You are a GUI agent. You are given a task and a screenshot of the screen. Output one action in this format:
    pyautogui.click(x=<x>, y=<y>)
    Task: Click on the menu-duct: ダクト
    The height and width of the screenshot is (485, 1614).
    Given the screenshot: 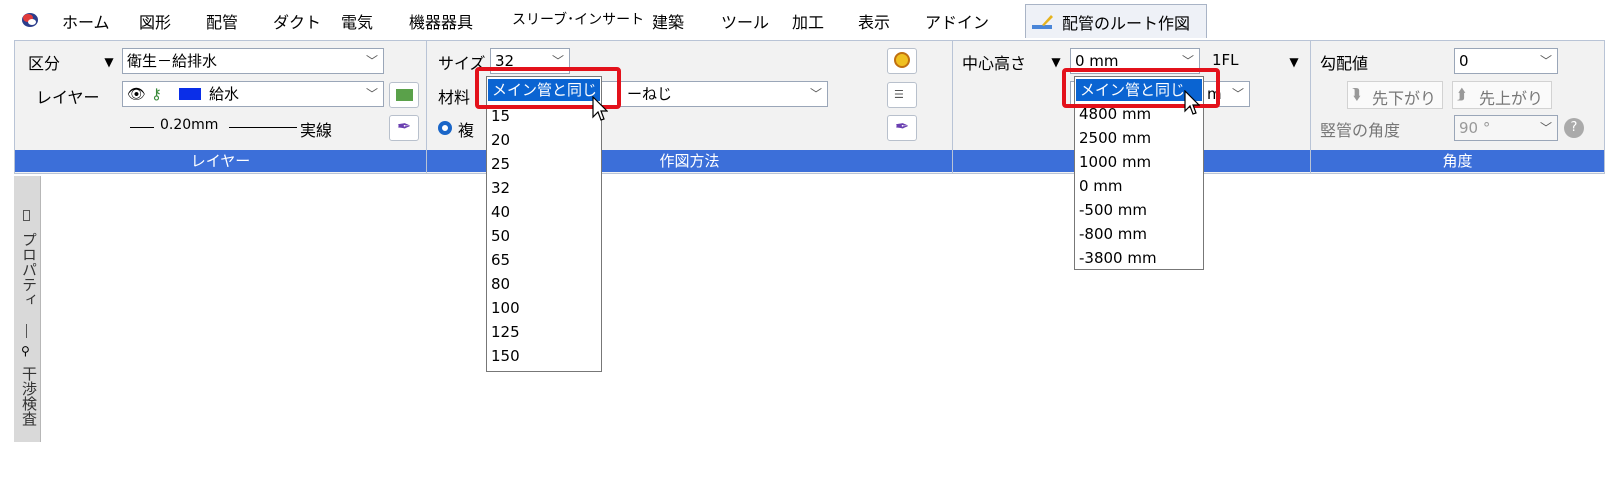 What is the action you would take?
    pyautogui.click(x=297, y=21)
    